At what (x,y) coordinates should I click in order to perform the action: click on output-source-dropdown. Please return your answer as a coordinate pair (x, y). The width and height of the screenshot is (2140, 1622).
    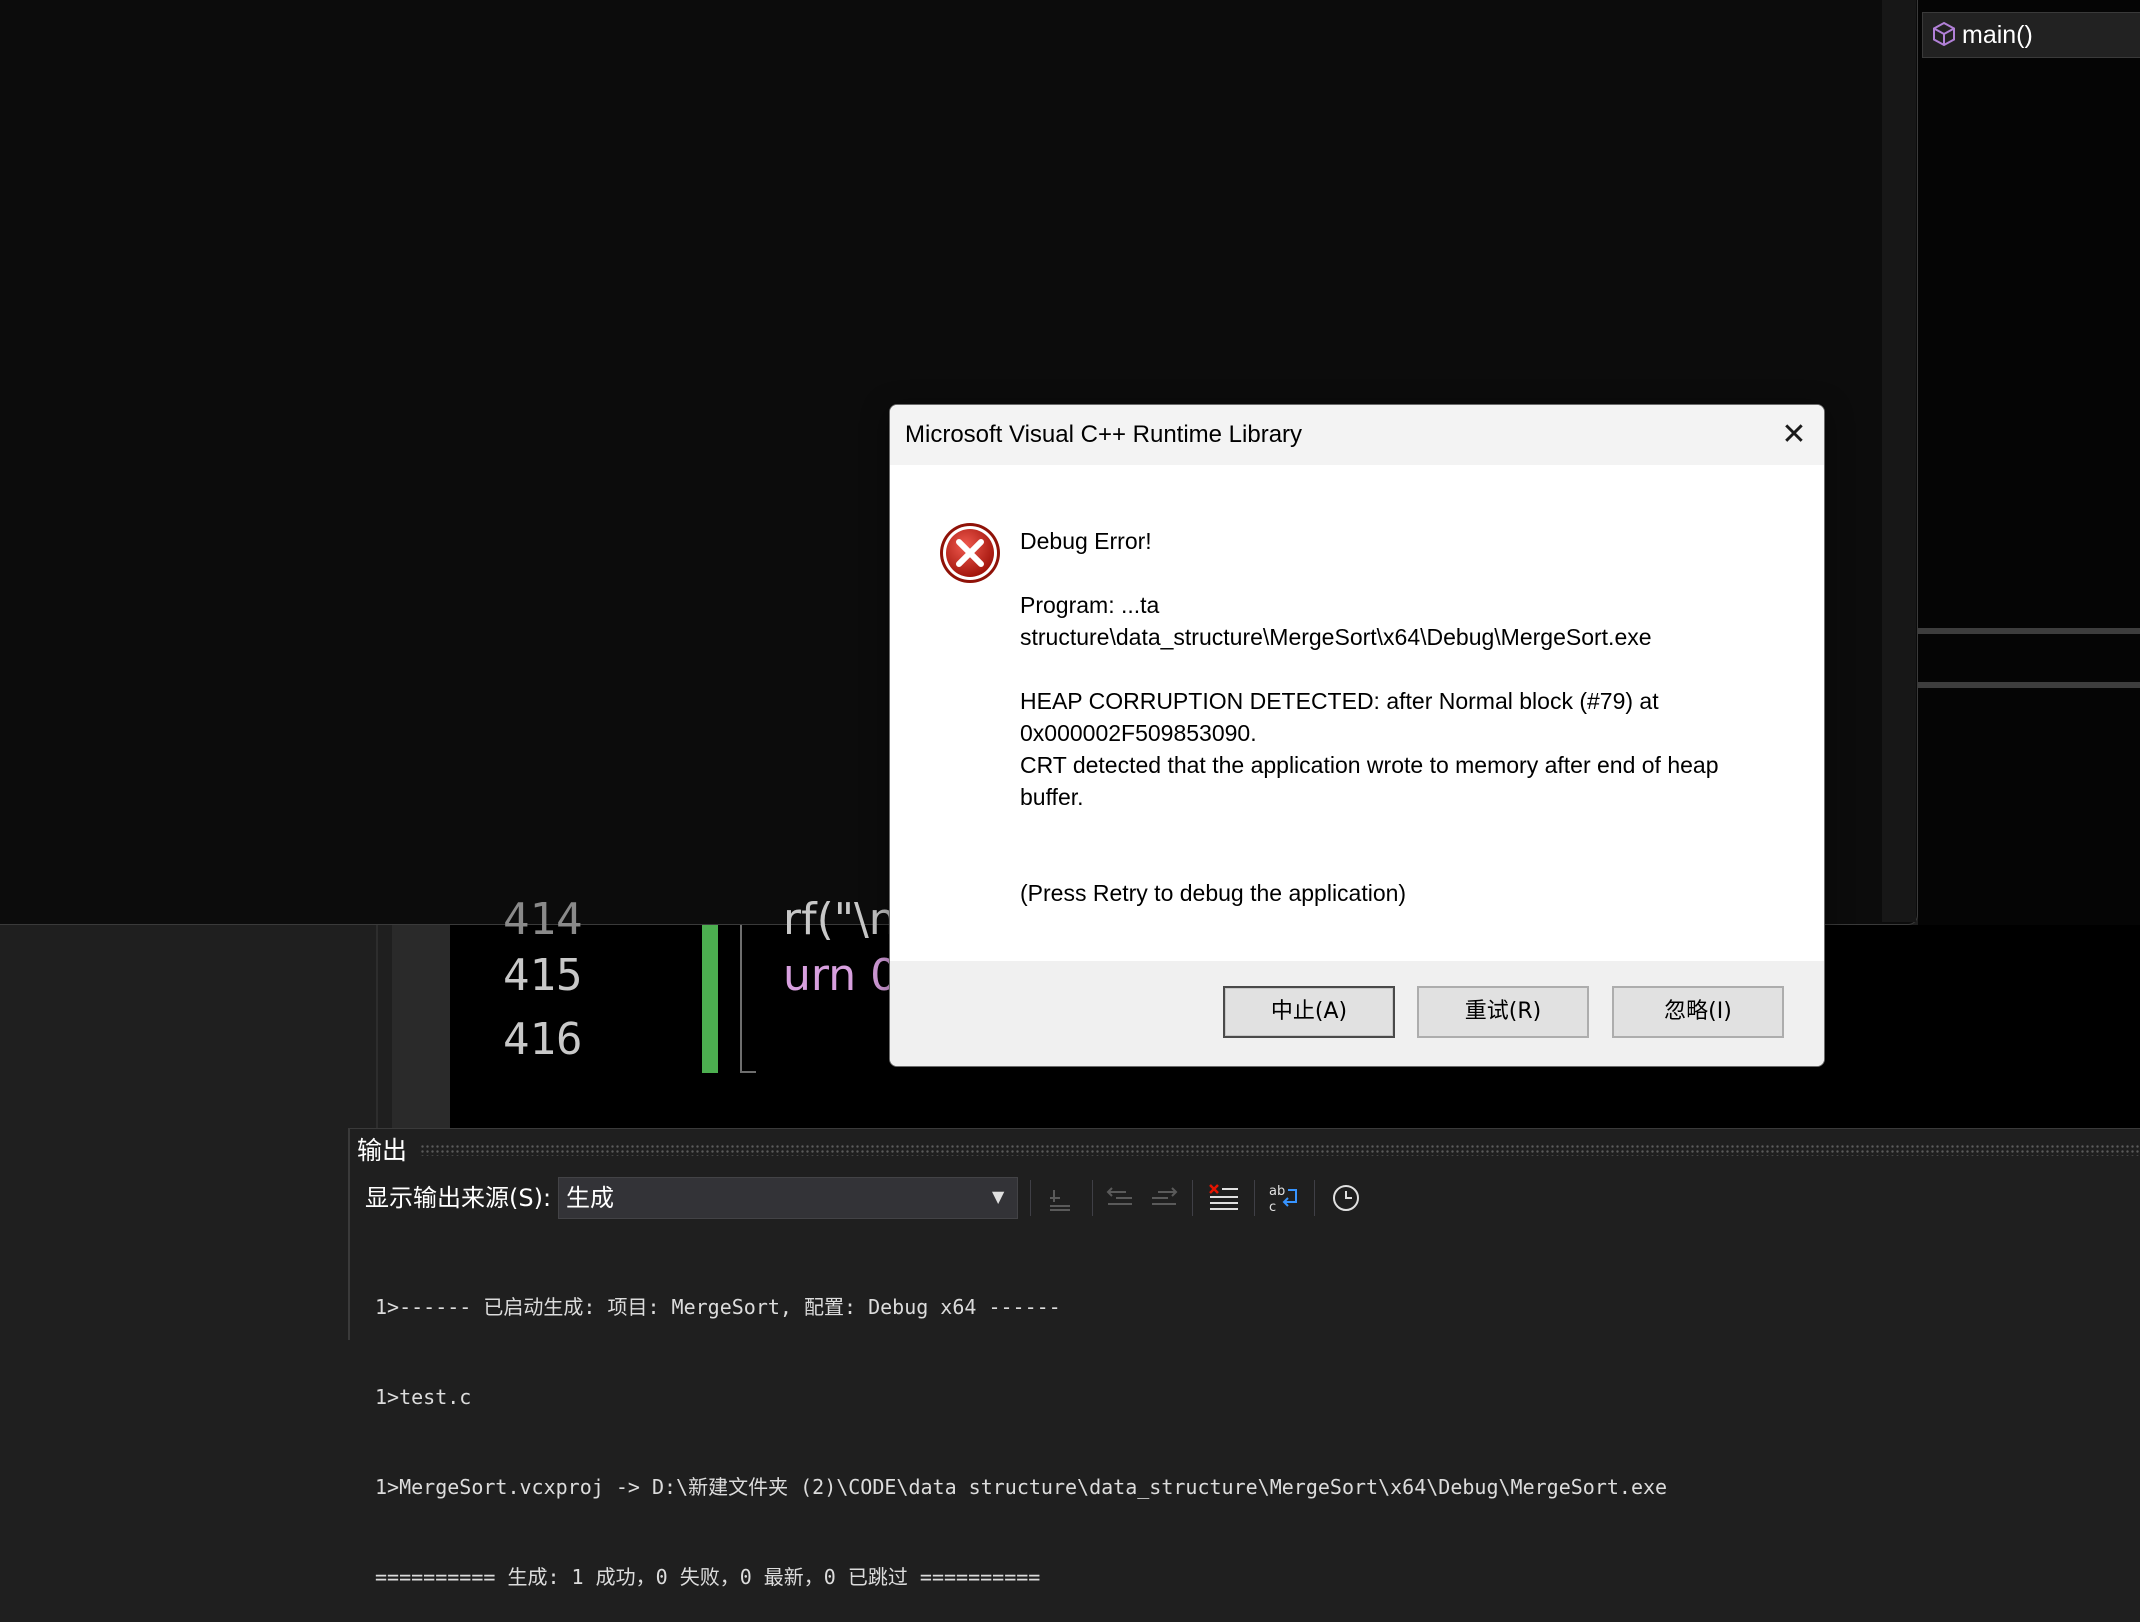
    Looking at the image, I should click on (788, 1198).